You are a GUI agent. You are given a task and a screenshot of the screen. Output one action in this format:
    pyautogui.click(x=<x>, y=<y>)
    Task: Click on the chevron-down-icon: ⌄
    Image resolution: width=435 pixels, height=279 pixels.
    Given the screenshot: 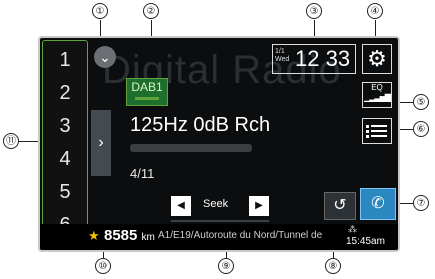 What is the action you would take?
    pyautogui.click(x=105, y=57)
    